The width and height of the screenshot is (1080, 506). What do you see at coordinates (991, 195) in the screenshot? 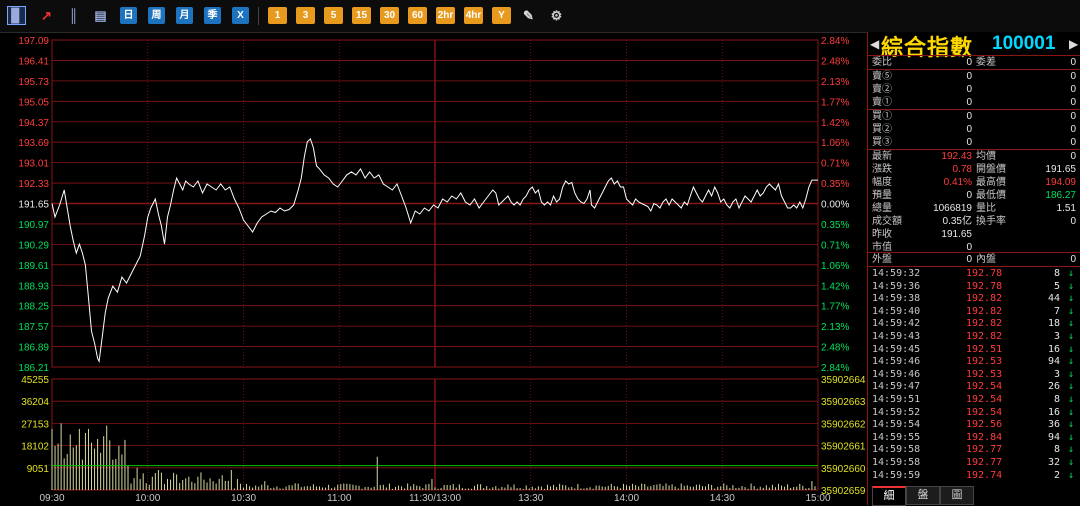
I see `stat-label: 最低價` at bounding box center [991, 195].